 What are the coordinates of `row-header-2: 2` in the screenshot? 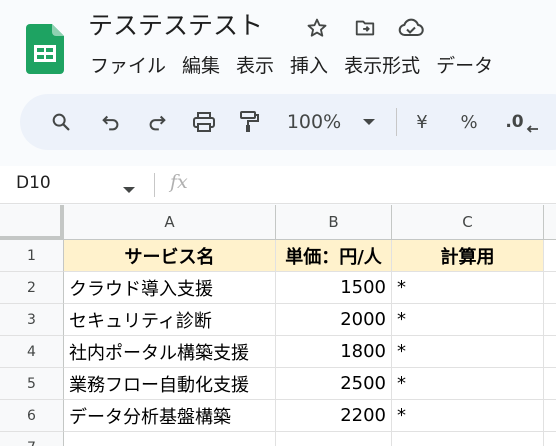 It's located at (32, 288).